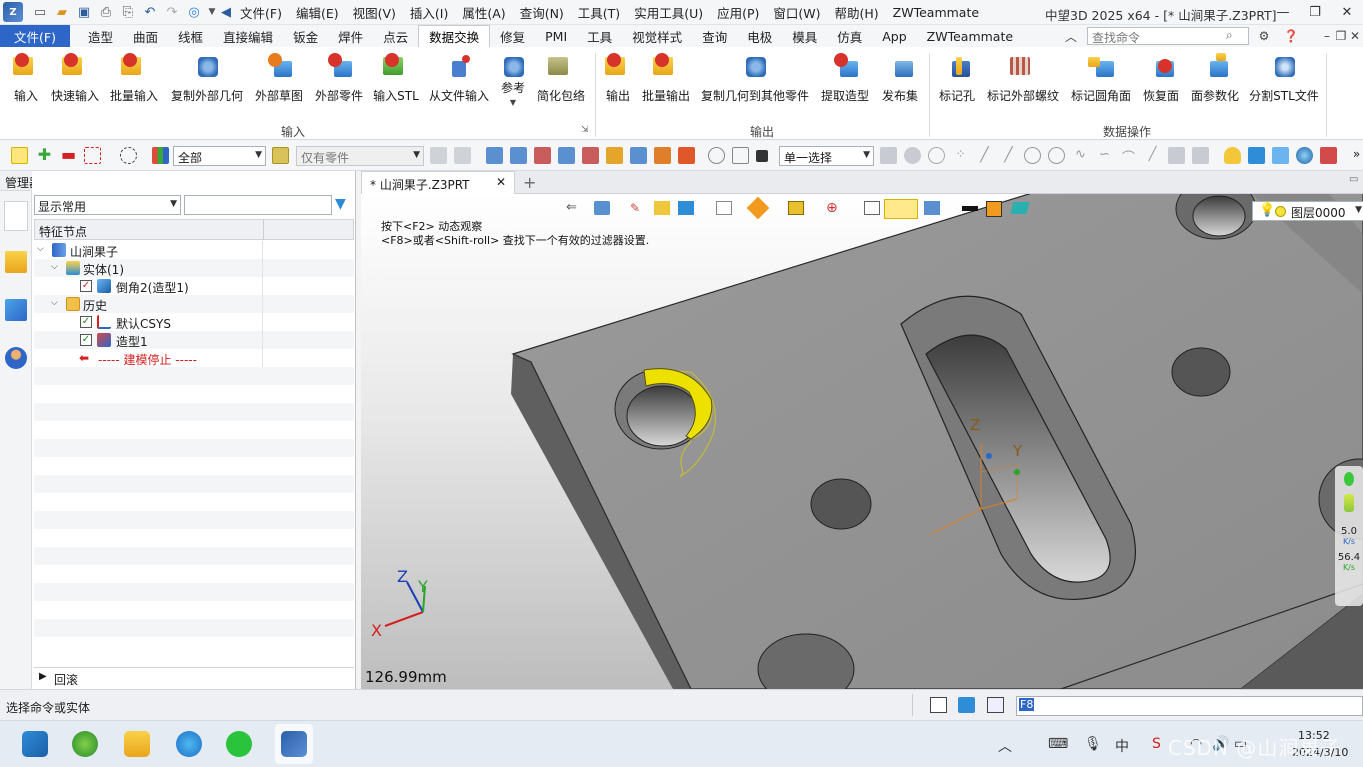  What do you see at coordinates (134, 79) in the screenshot?
I see `batch-import-button: 批量输入` at bounding box center [134, 79].